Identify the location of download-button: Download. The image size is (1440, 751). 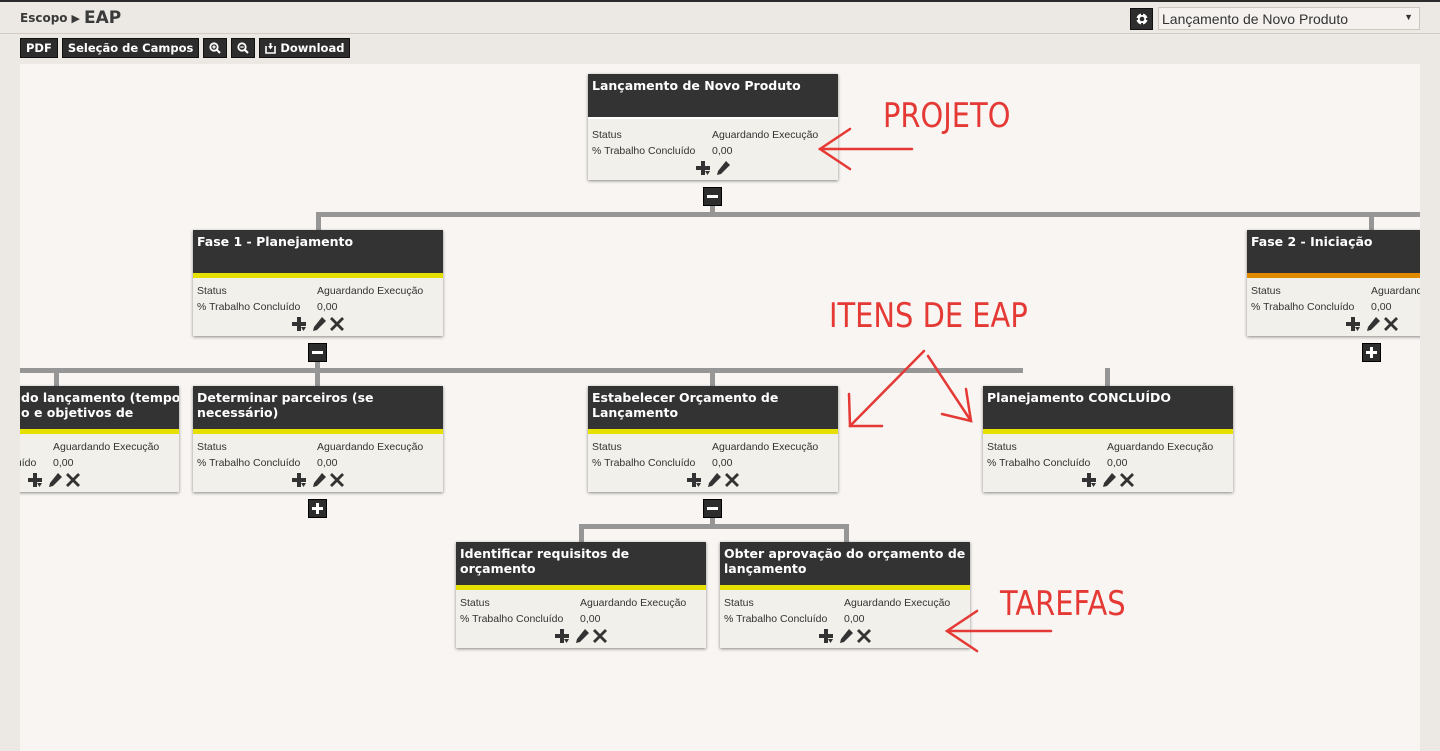
(305, 48).